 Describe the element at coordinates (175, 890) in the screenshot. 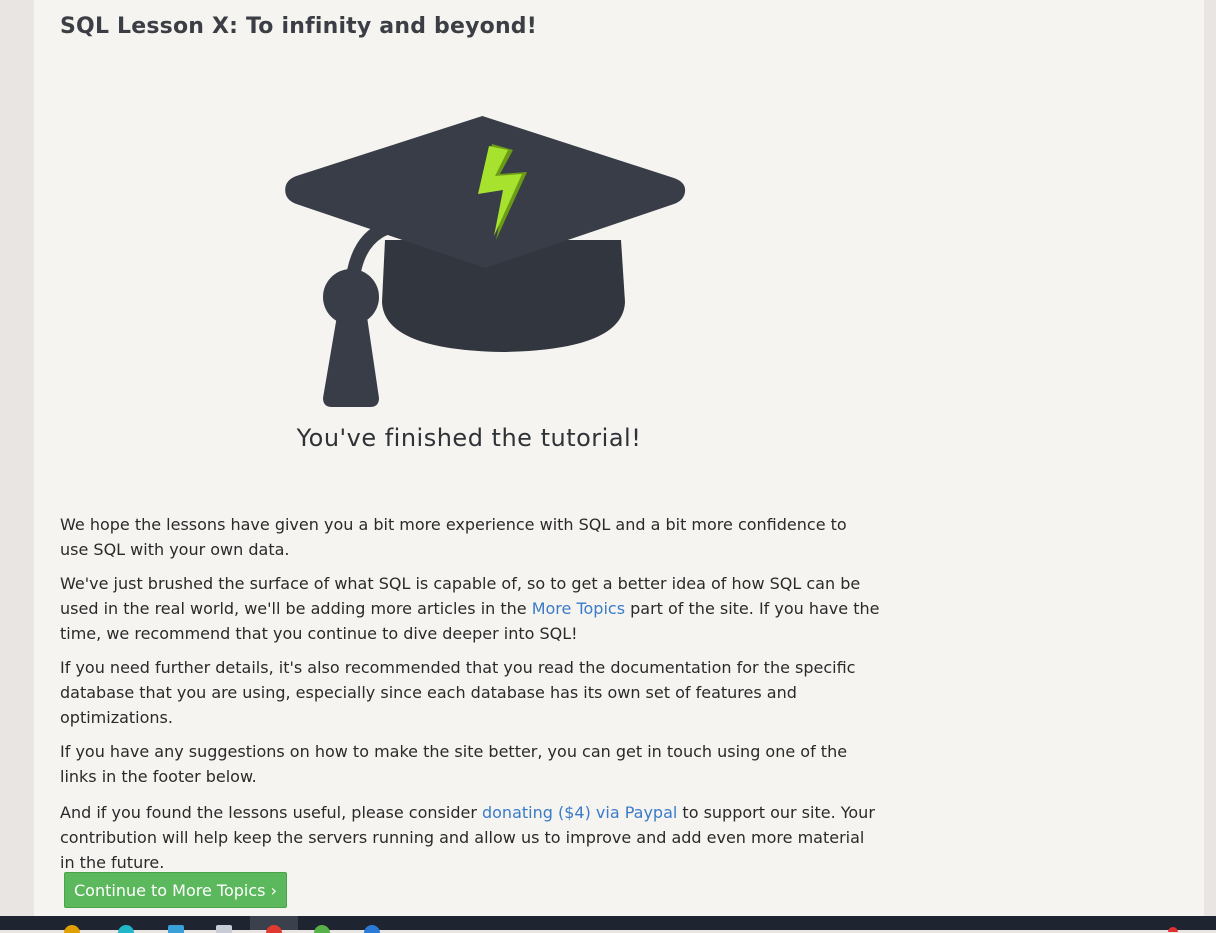

I see `continue-button: Continue to More Topics ›` at that location.